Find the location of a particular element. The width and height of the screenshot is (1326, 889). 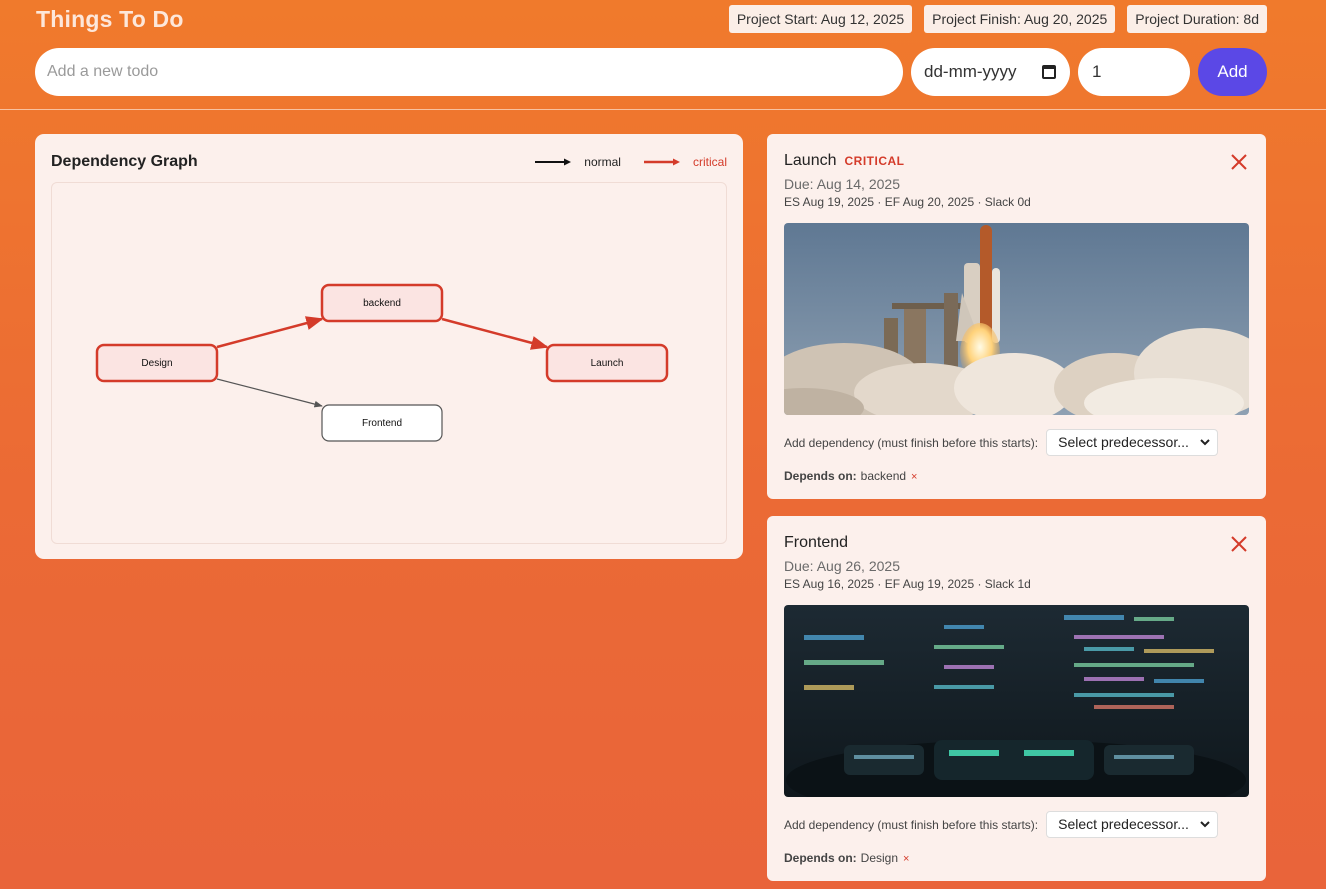

add-todo-form: dd-mm-yyyy 1 Add is located at coordinates (651, 72).